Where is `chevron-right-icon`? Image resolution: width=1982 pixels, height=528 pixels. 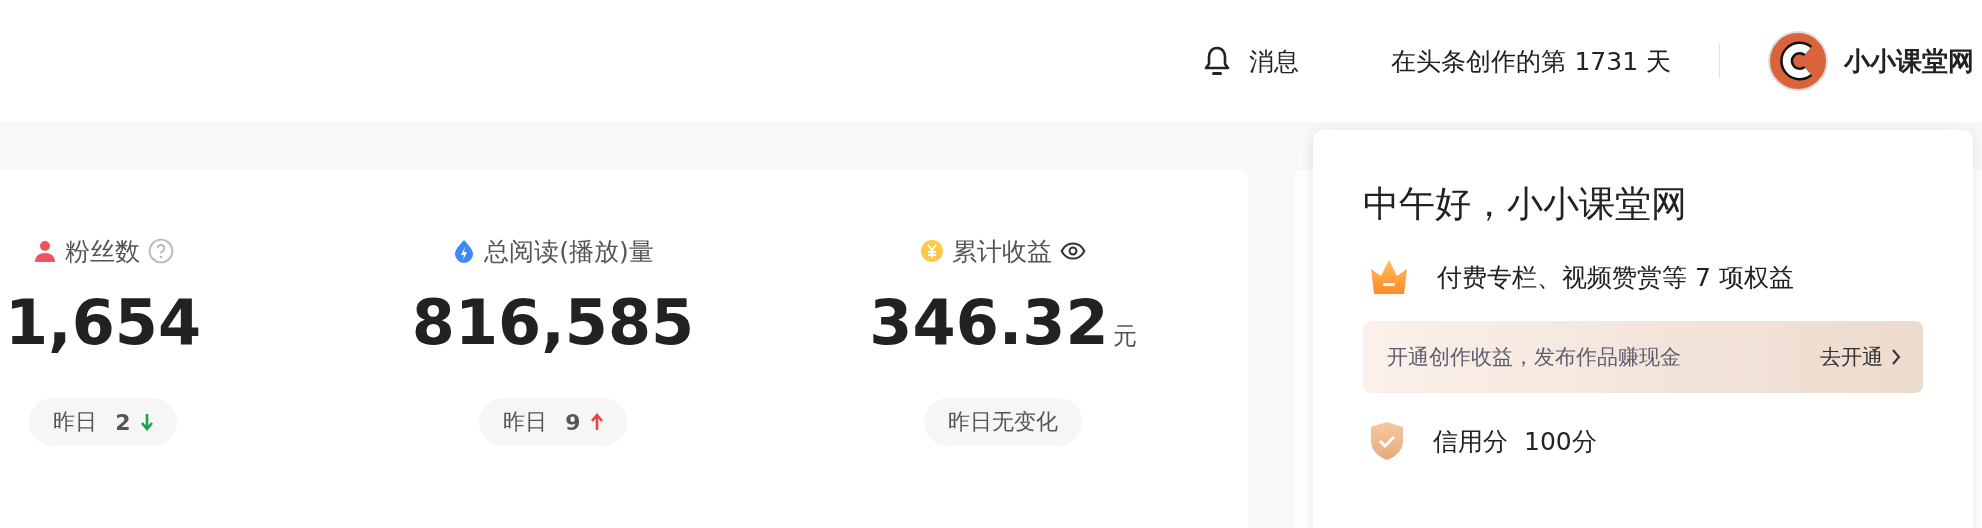 chevron-right-icon is located at coordinates (1896, 357).